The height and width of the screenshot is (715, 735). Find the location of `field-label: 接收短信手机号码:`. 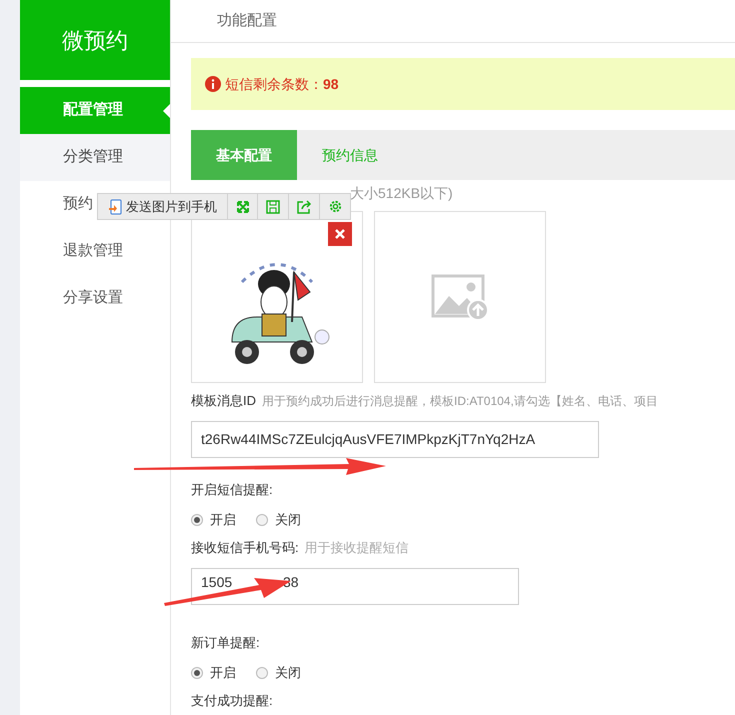

field-label: 接收短信手机号码: is located at coordinates (245, 547).